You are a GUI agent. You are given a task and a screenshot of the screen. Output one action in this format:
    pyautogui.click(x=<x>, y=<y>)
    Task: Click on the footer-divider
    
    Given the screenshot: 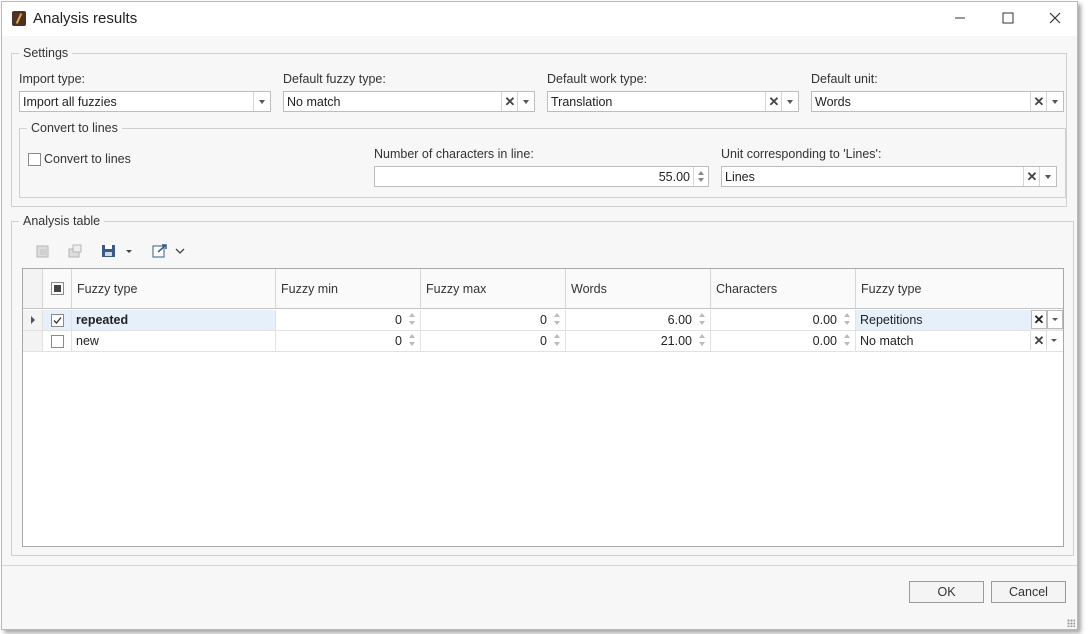 What is the action you would take?
    pyautogui.click(x=539, y=565)
    